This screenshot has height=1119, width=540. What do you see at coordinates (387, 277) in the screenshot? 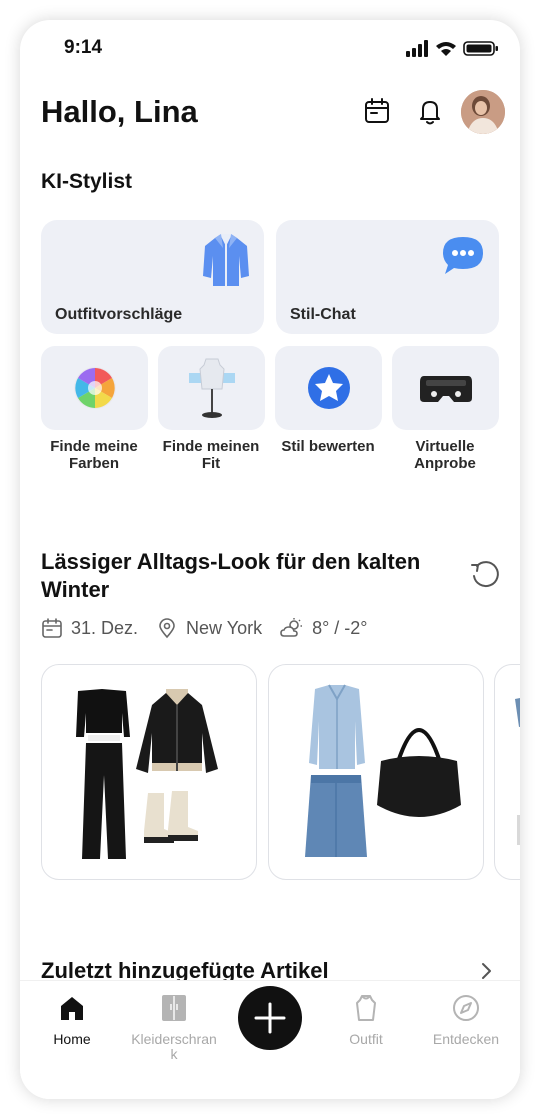
I see `style-chat-card: Stil-Chat` at bounding box center [387, 277].